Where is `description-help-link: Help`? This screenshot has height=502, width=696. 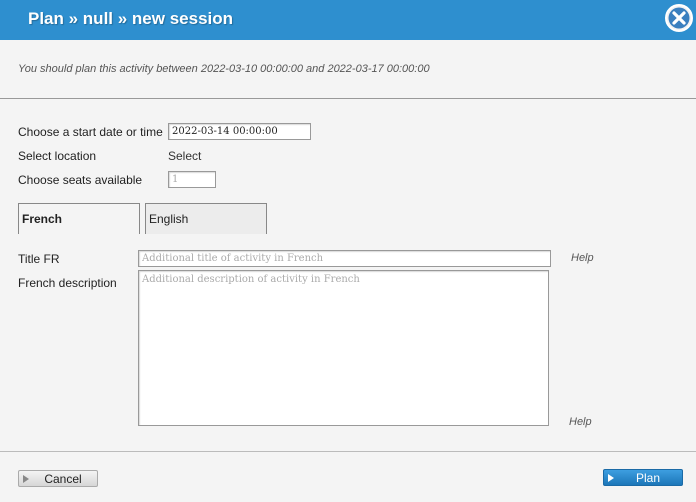
description-help-link: Help is located at coordinates (580, 422).